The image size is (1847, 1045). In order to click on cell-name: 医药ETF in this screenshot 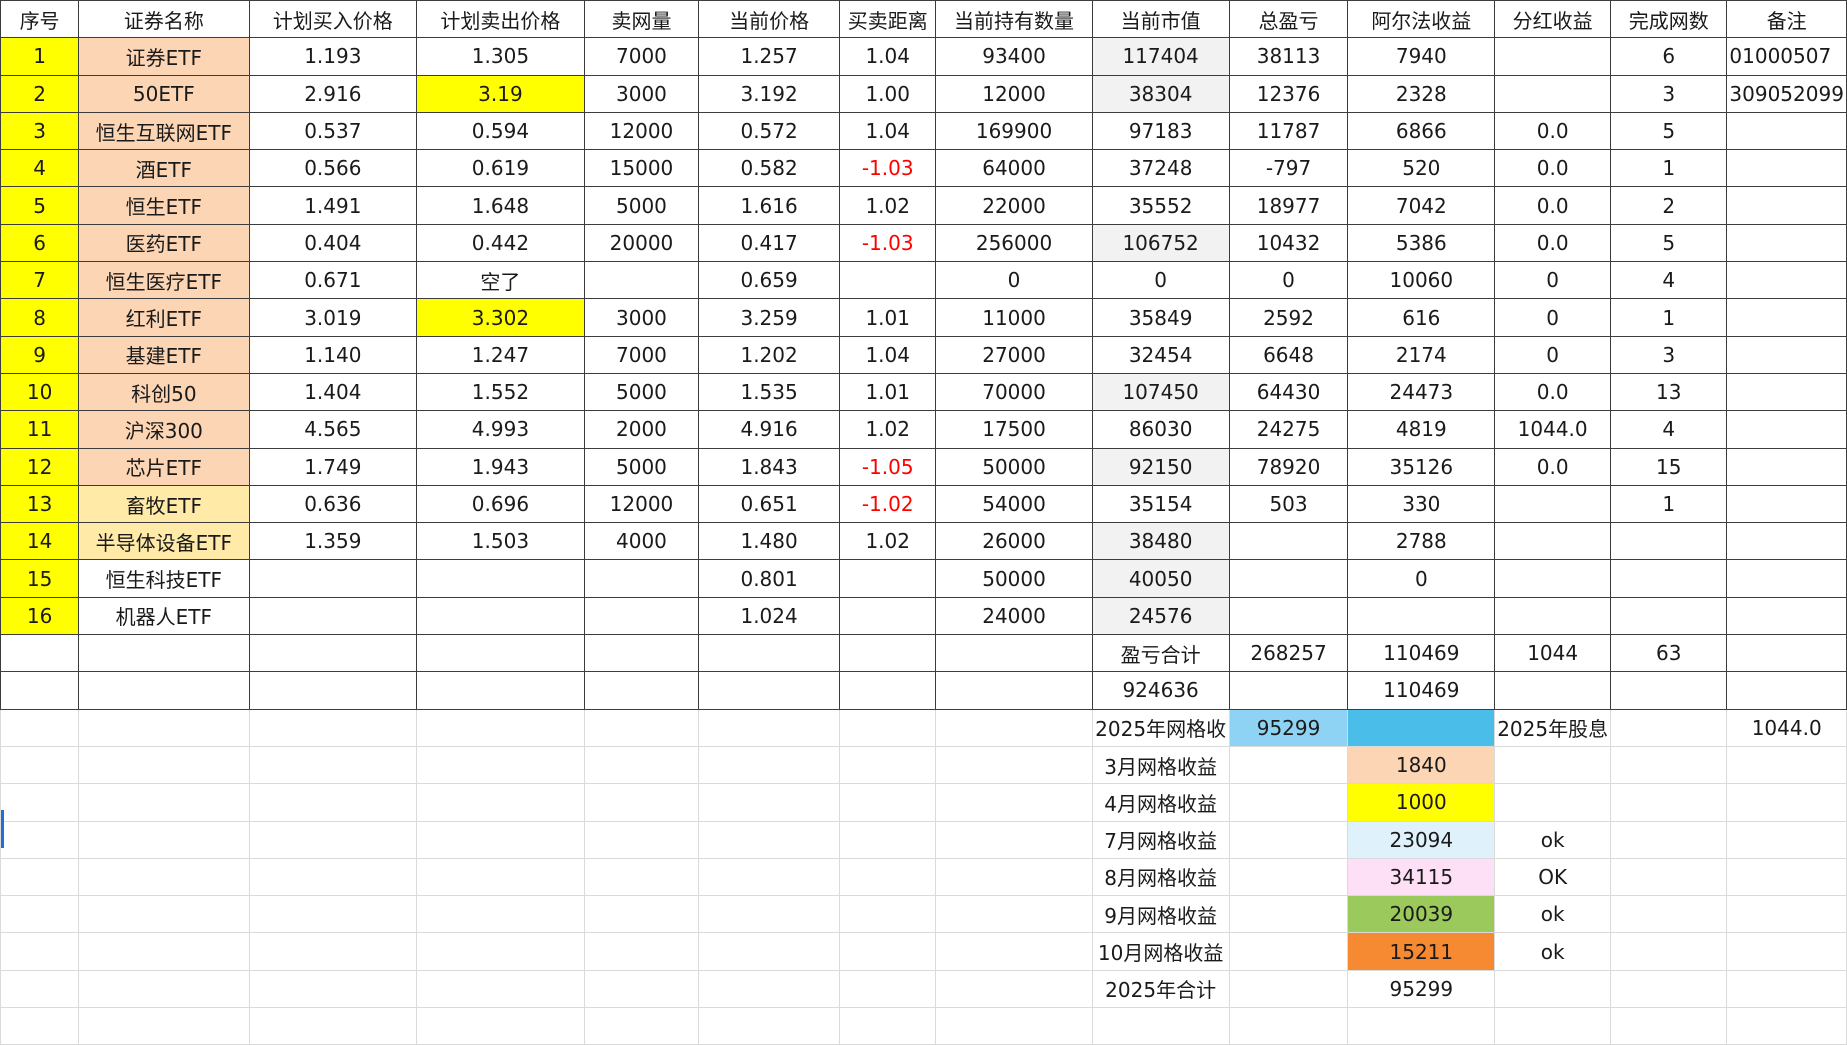, I will do `click(164, 243)`.